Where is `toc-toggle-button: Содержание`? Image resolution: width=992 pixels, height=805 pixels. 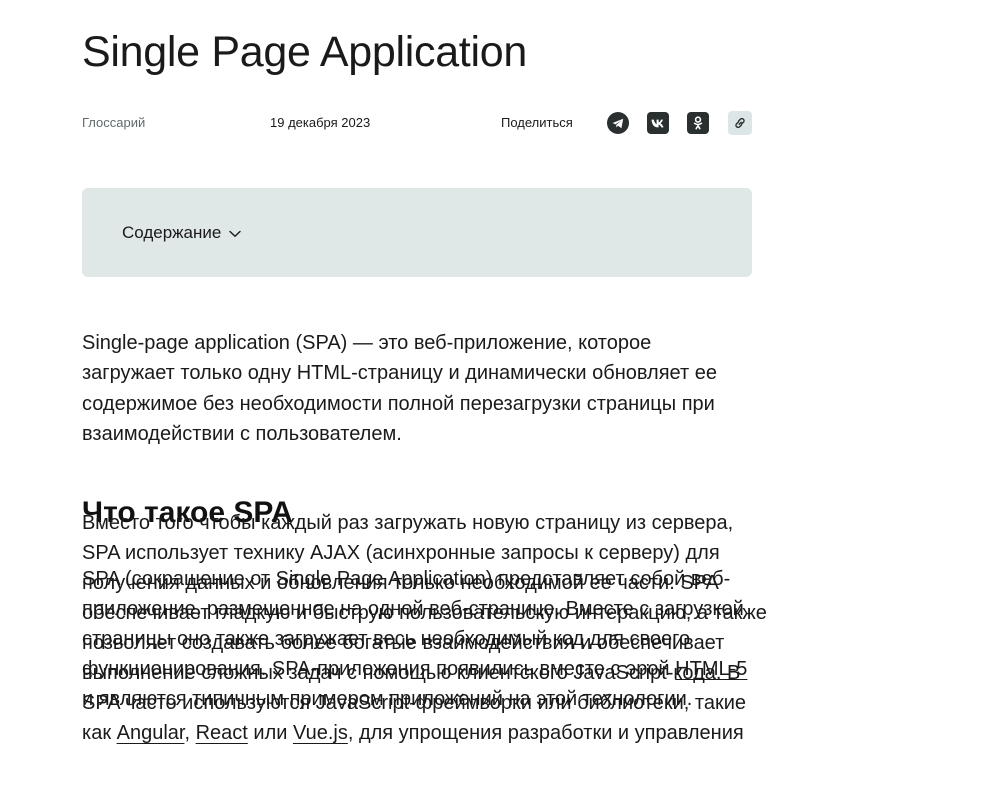
toc-toggle-button: Содержание is located at coordinates (182, 233).